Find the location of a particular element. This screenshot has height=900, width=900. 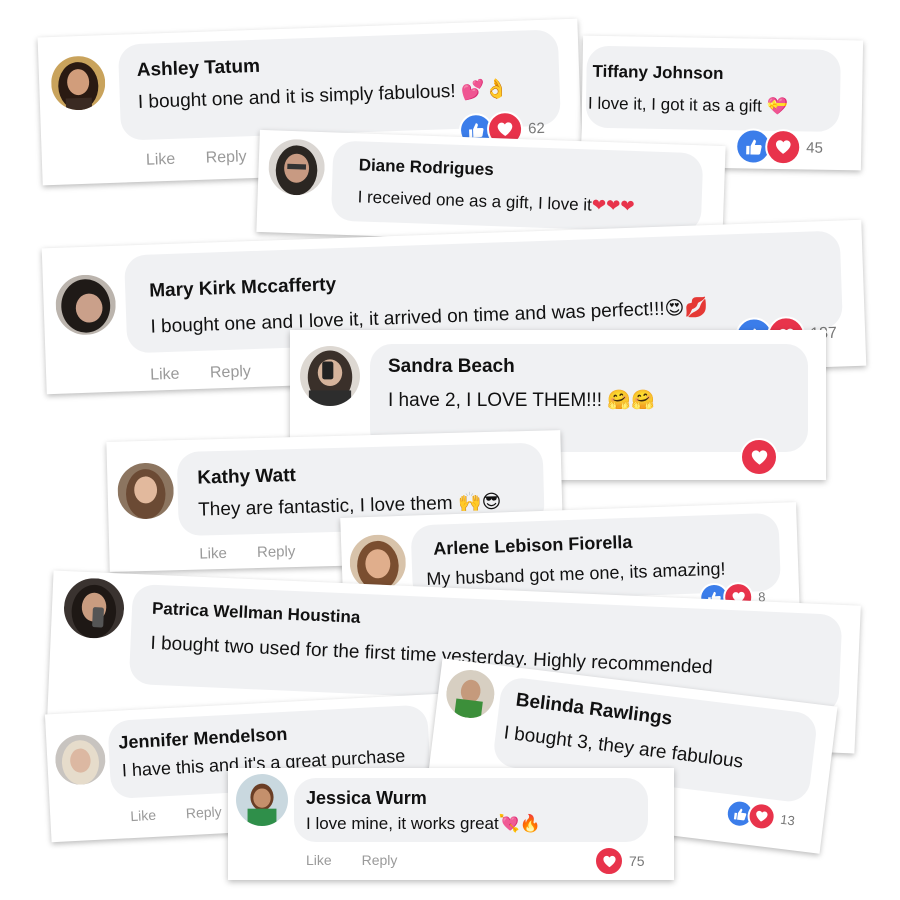

reaction-summary: 45 is located at coordinates (779, 147).